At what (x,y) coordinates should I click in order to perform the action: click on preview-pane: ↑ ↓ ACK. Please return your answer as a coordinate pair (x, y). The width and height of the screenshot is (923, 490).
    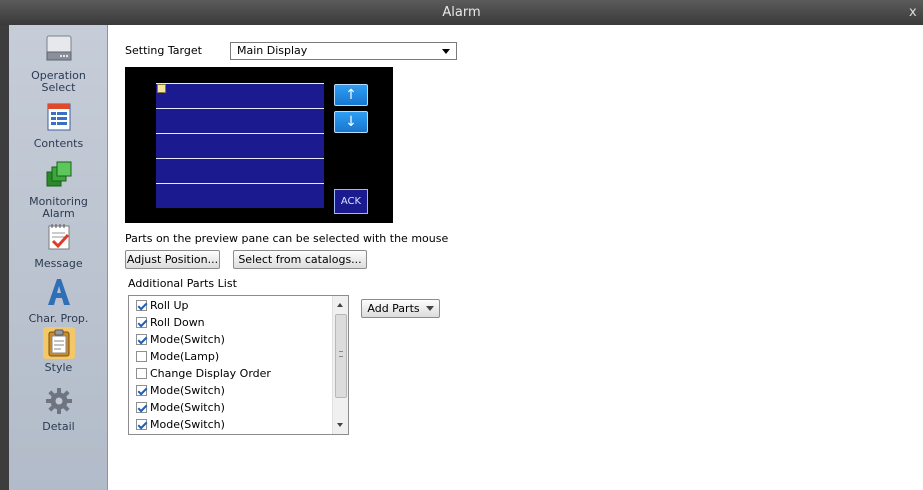
    Looking at the image, I should click on (259, 145).